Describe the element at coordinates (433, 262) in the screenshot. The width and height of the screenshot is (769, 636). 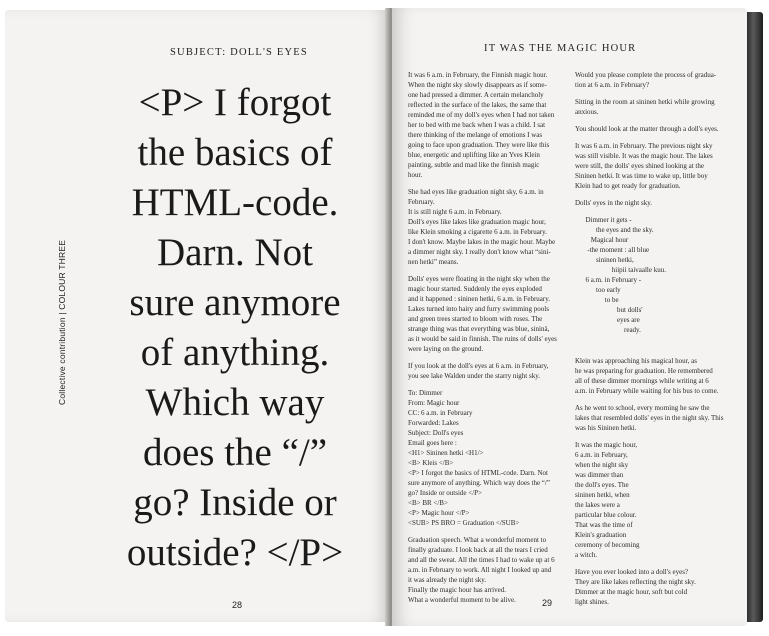
I see `text-line: nen hetki” means.` at that location.